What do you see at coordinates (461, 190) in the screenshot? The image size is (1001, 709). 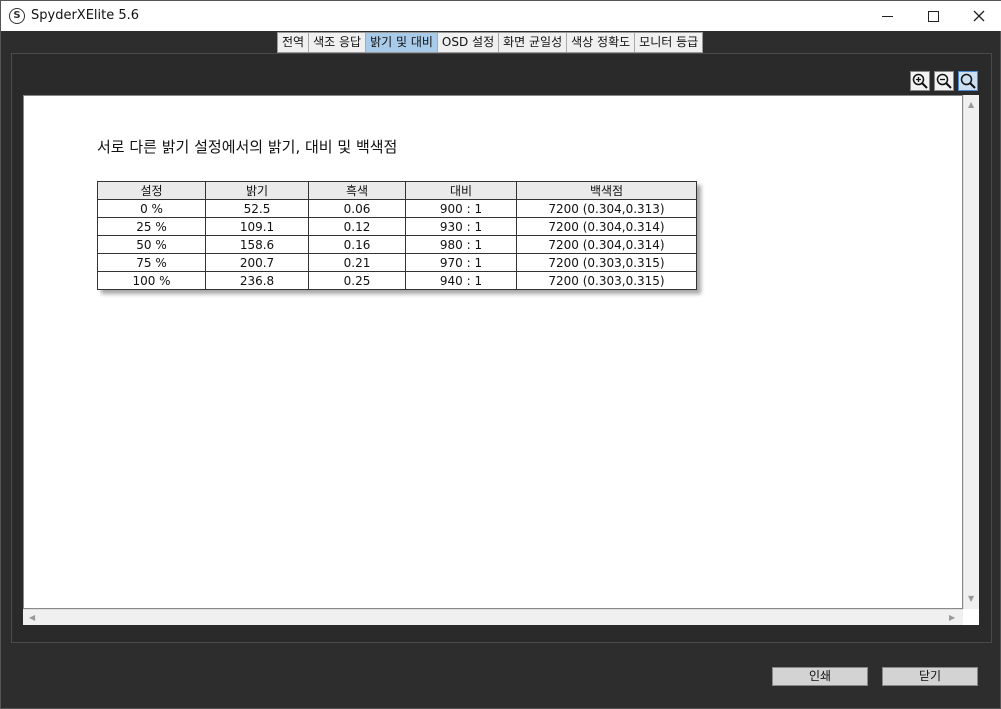 I see `column-header: 대비` at bounding box center [461, 190].